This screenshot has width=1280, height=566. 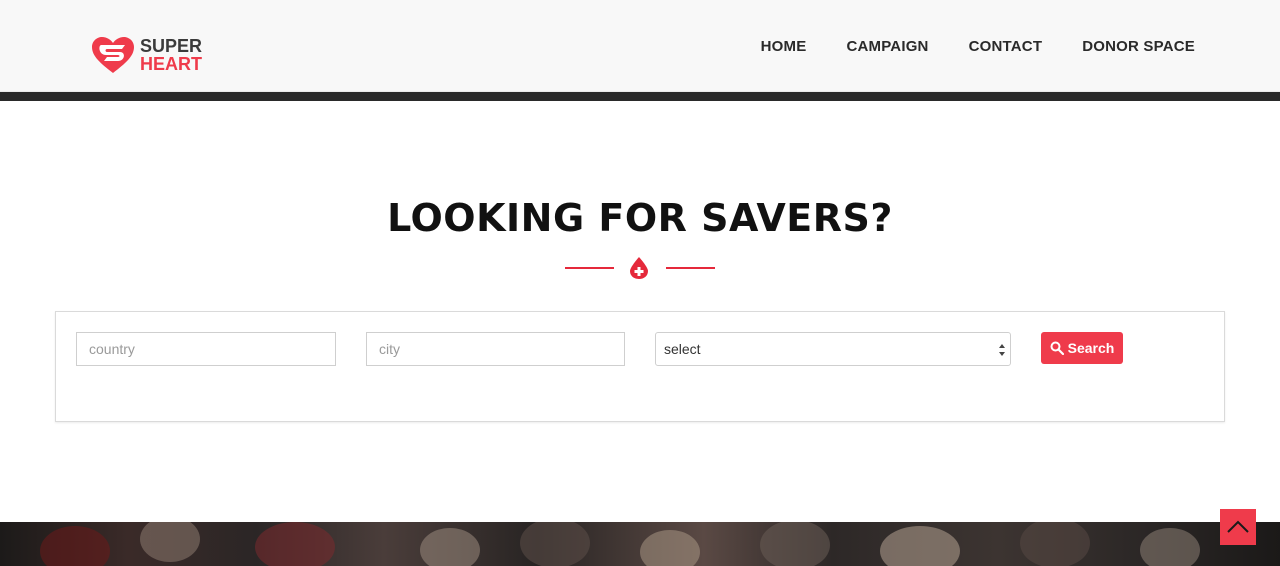 What do you see at coordinates (690, 268) in the screenshot?
I see `divider-line-right` at bounding box center [690, 268].